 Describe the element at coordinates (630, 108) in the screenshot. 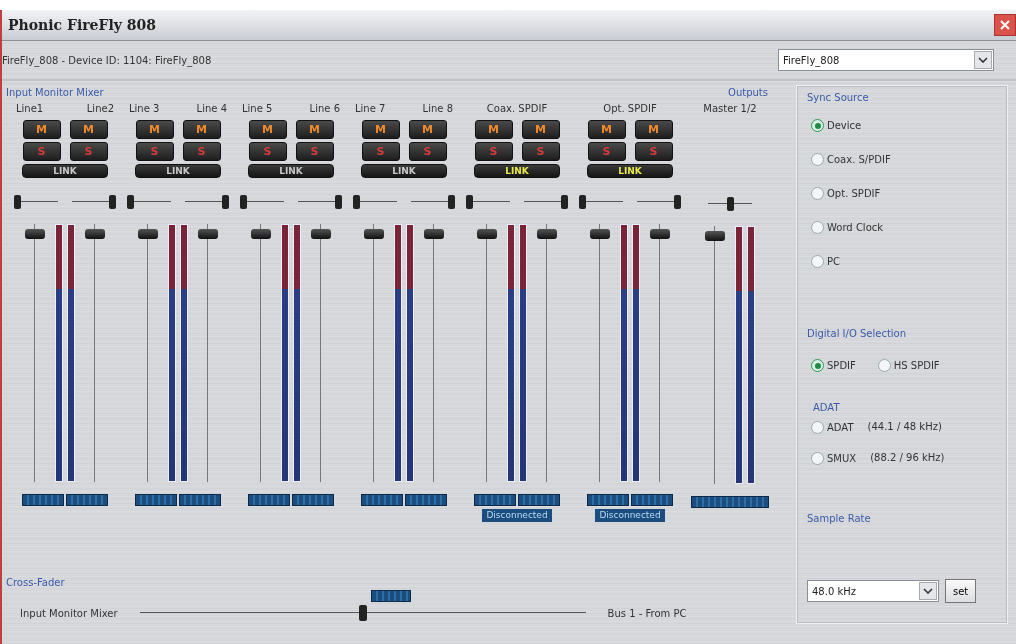

I see `channel-label: Opt. SPDIF` at that location.